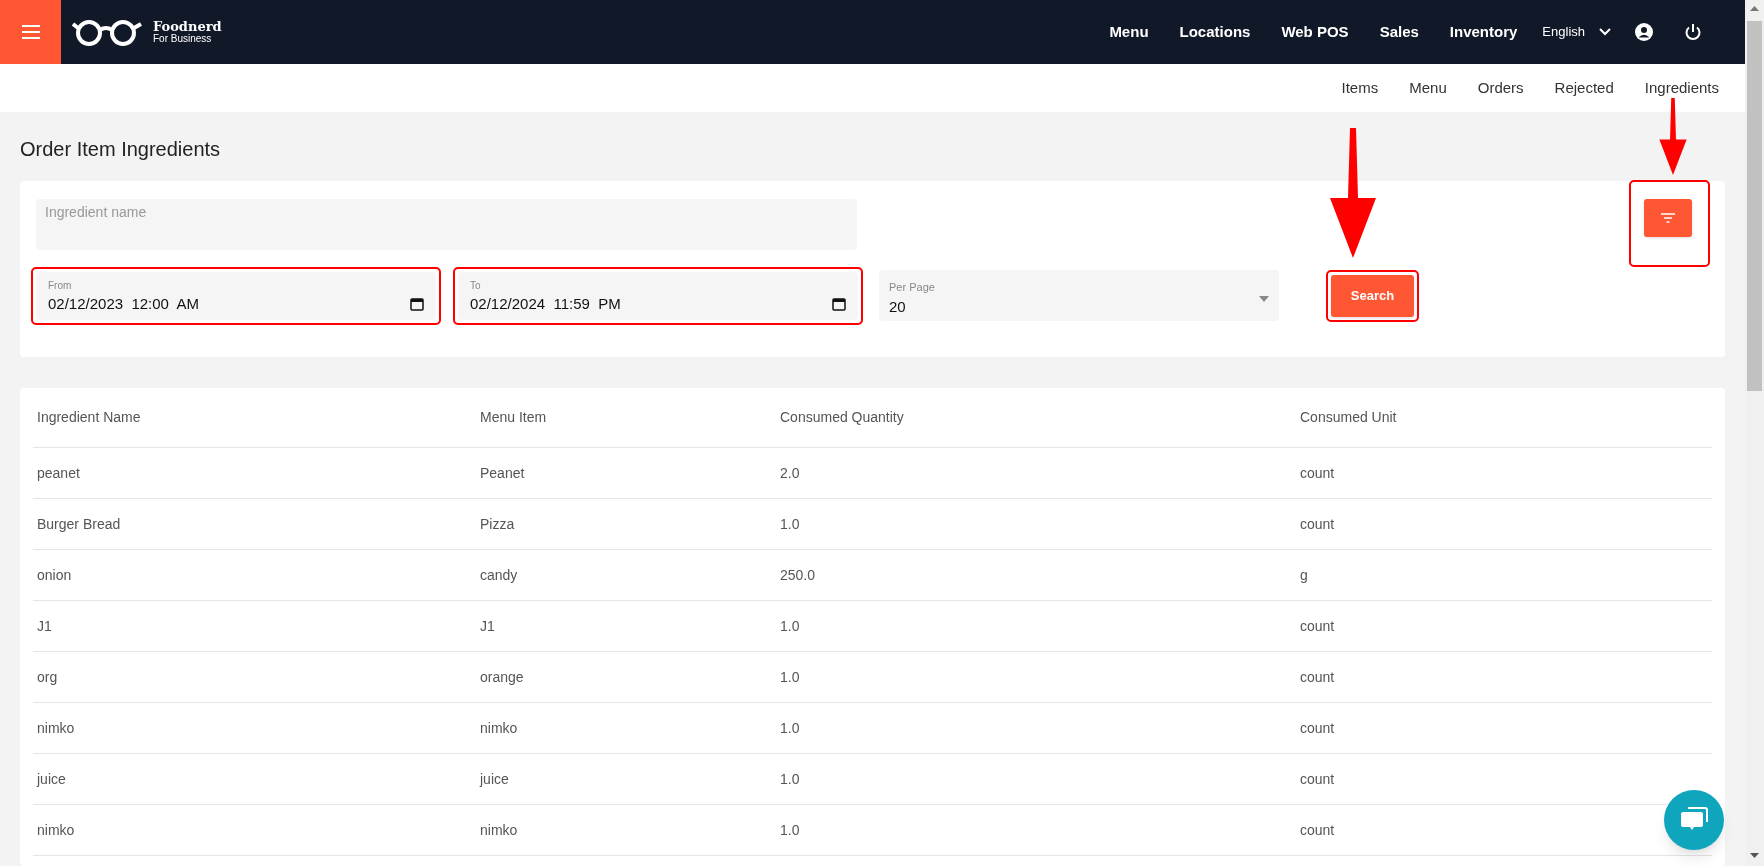  I want to click on scroll-up-icon, so click(1754, 8).